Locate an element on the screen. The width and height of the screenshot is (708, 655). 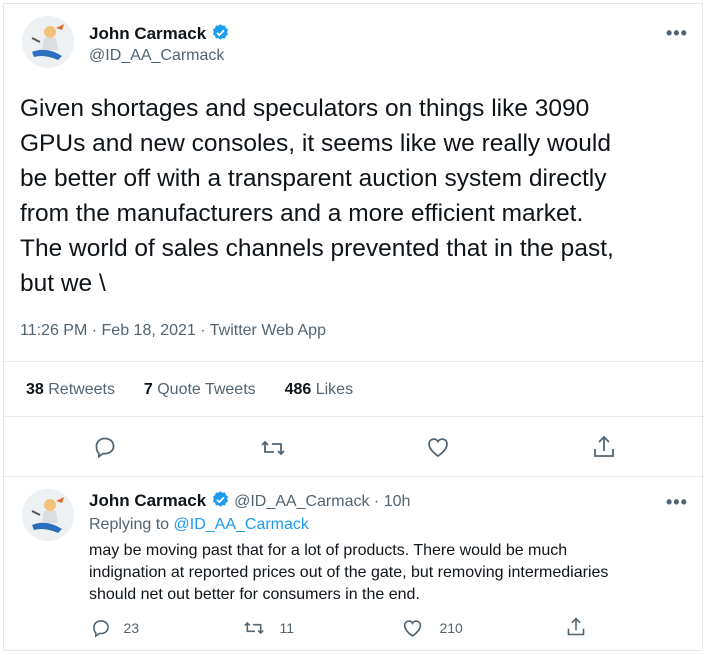
reply-more-icon: ••• is located at coordinates (677, 502).